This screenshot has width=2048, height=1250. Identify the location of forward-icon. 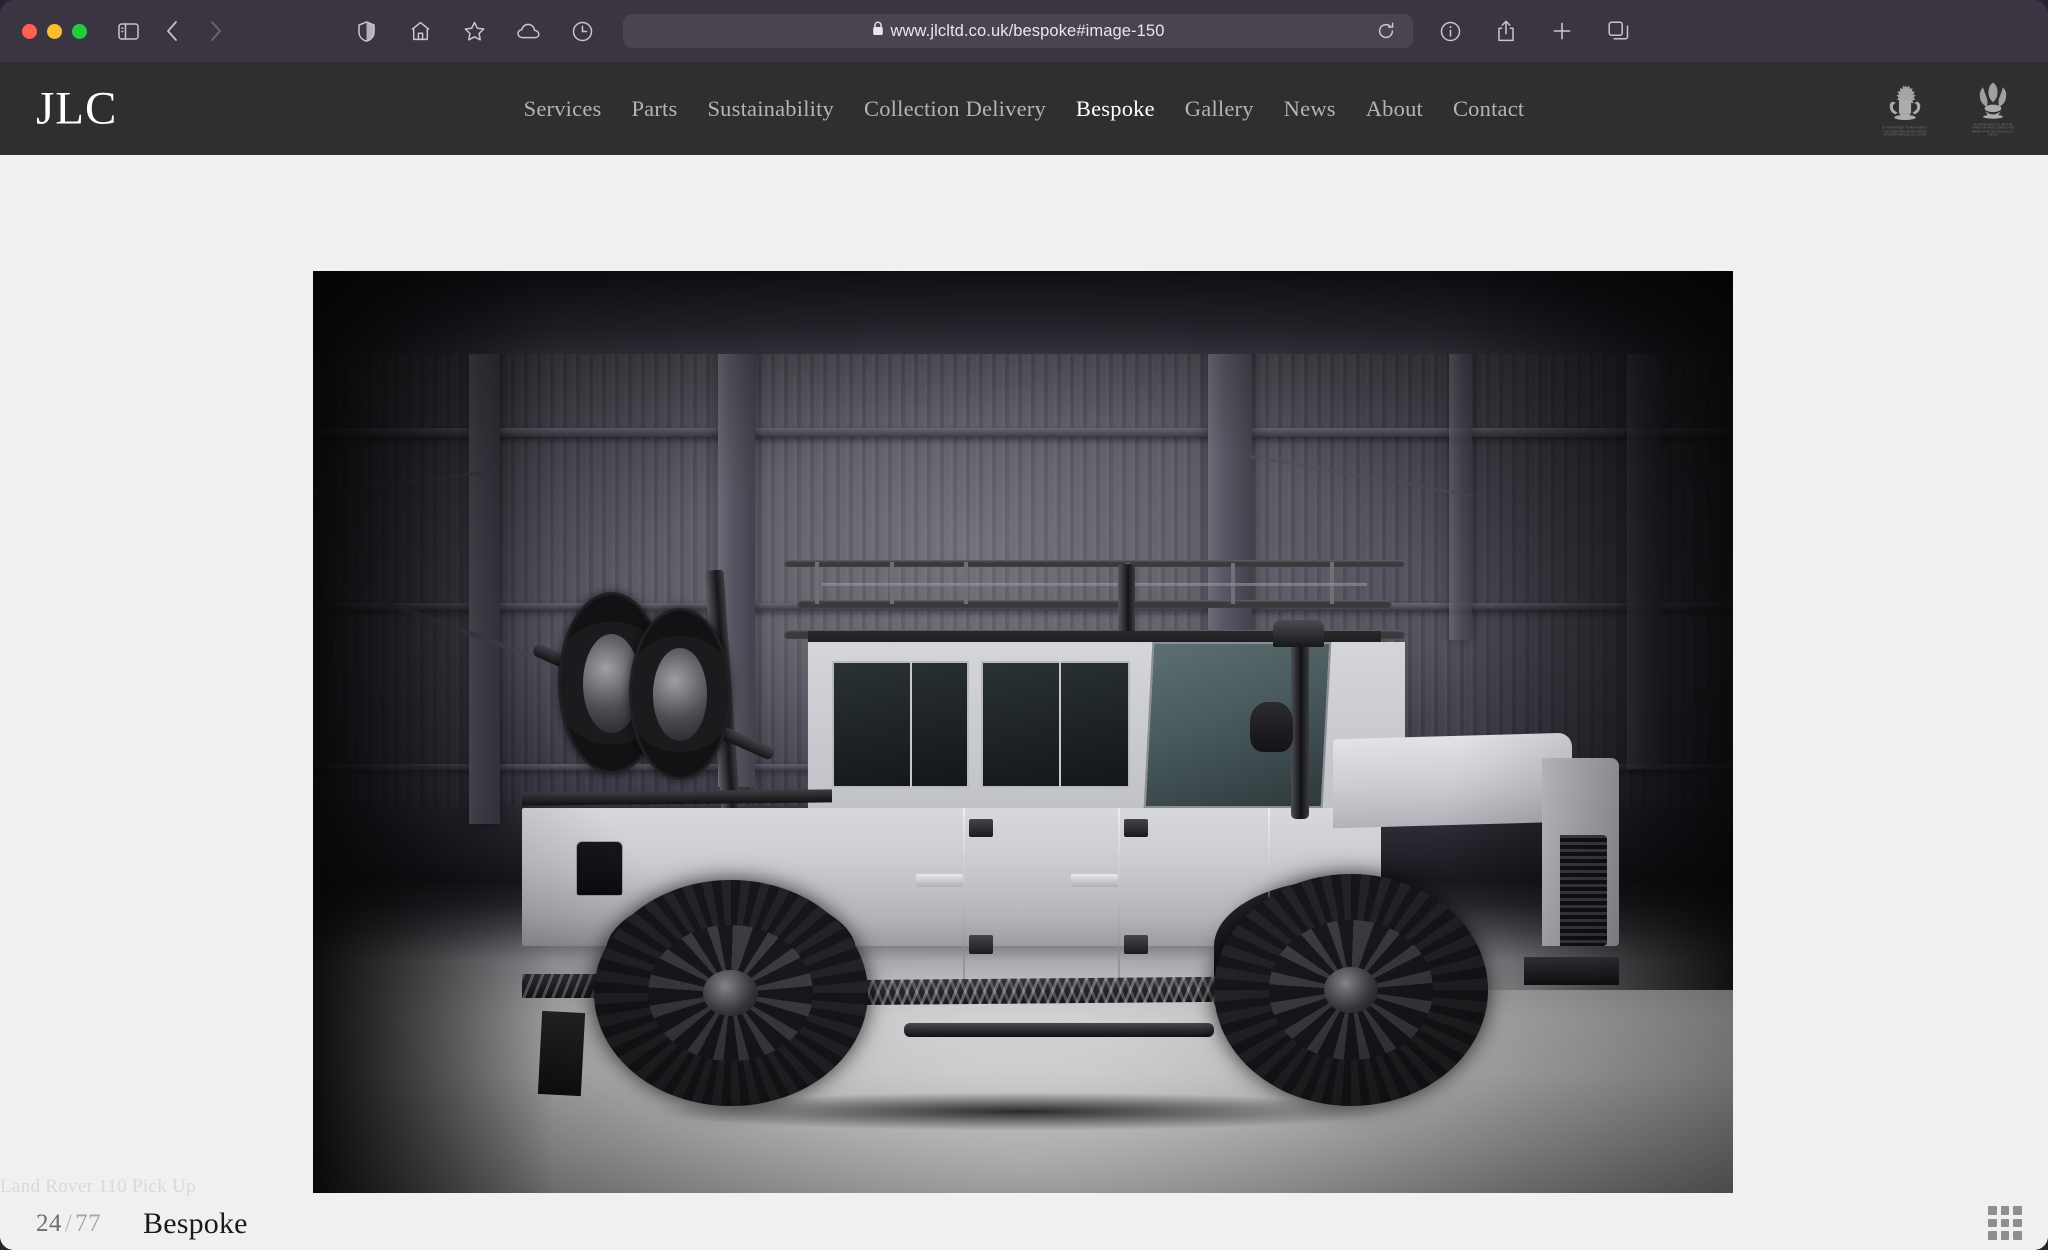
(216, 31).